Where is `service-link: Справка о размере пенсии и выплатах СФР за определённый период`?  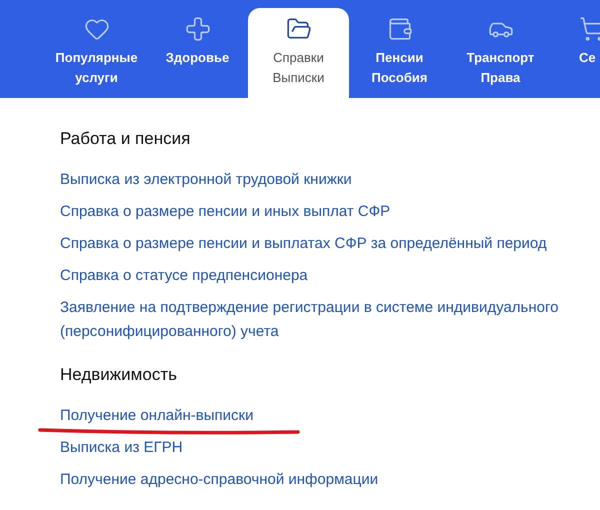 service-link: Справка о размере пенсии и выплатах СФР за определённый период is located at coordinates (303, 244).